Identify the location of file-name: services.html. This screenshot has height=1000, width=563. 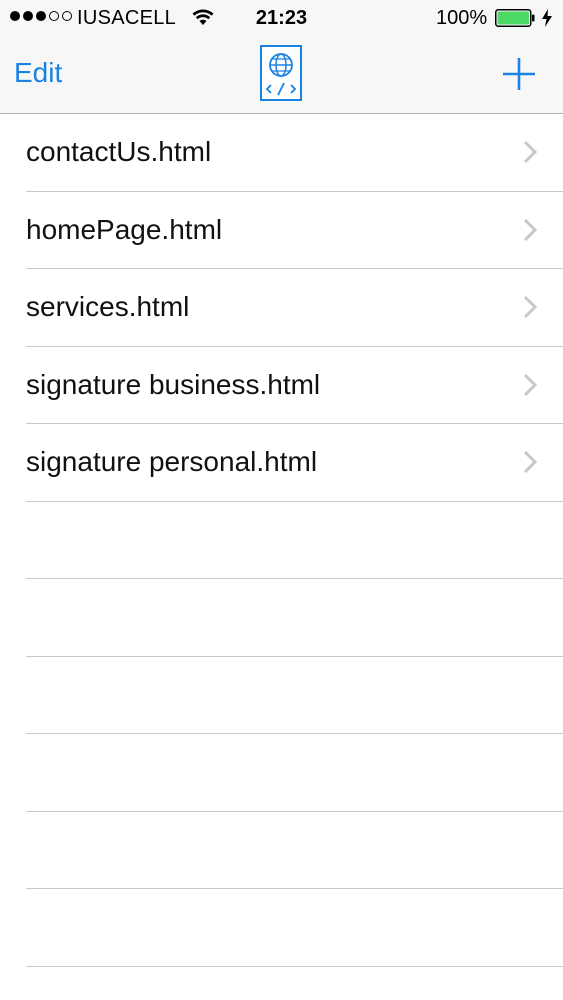
(108, 306).